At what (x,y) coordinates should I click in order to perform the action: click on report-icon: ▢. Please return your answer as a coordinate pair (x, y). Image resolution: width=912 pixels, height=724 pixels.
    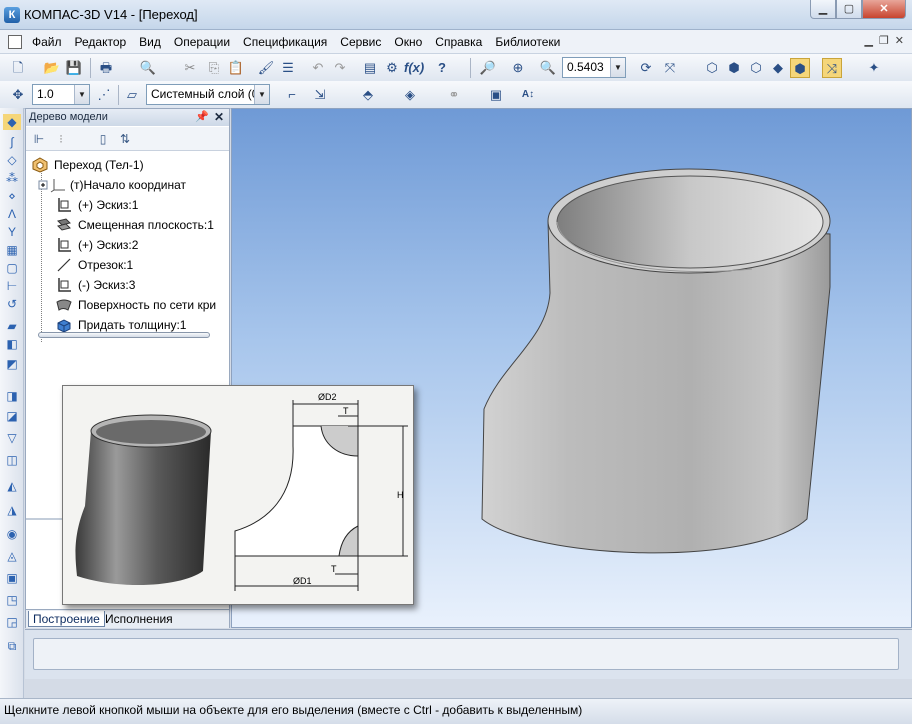
    Looking at the image, I should click on (12, 268).